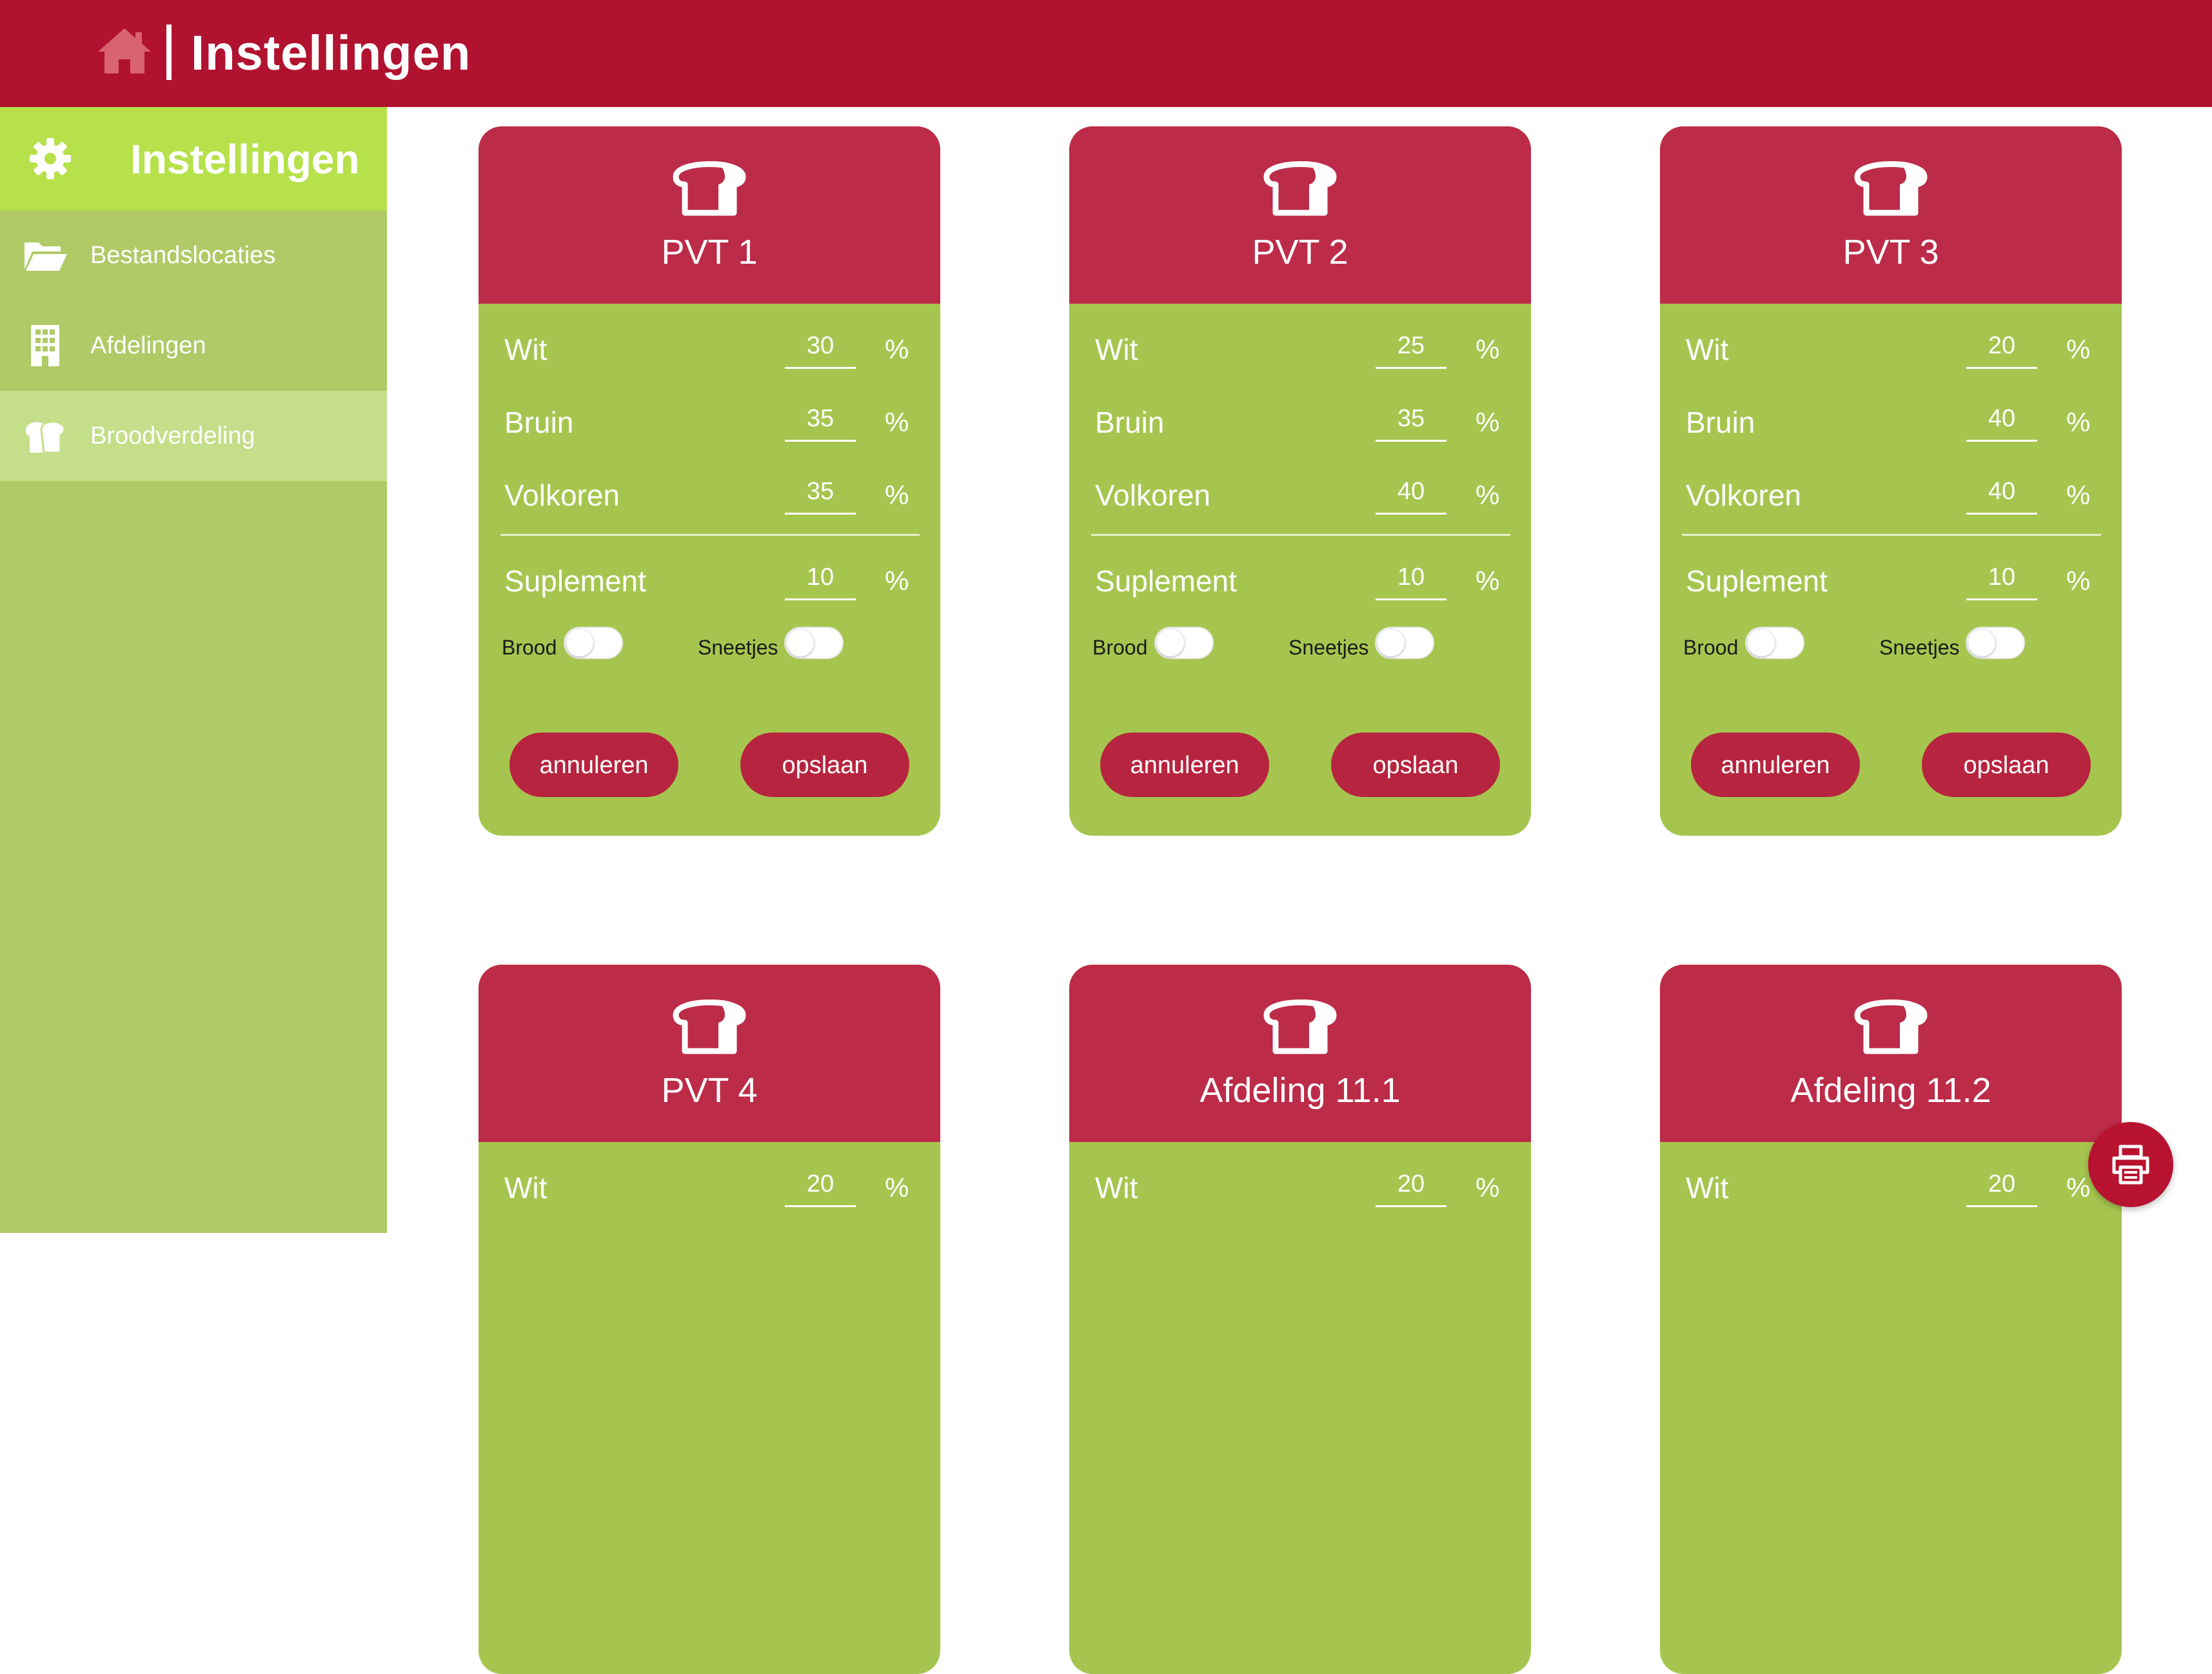 Image resolution: width=2212 pixels, height=1674 pixels. Describe the element at coordinates (709, 1319) in the screenshot. I see `distribution-card: PVT 4 Wit 20 %` at that location.